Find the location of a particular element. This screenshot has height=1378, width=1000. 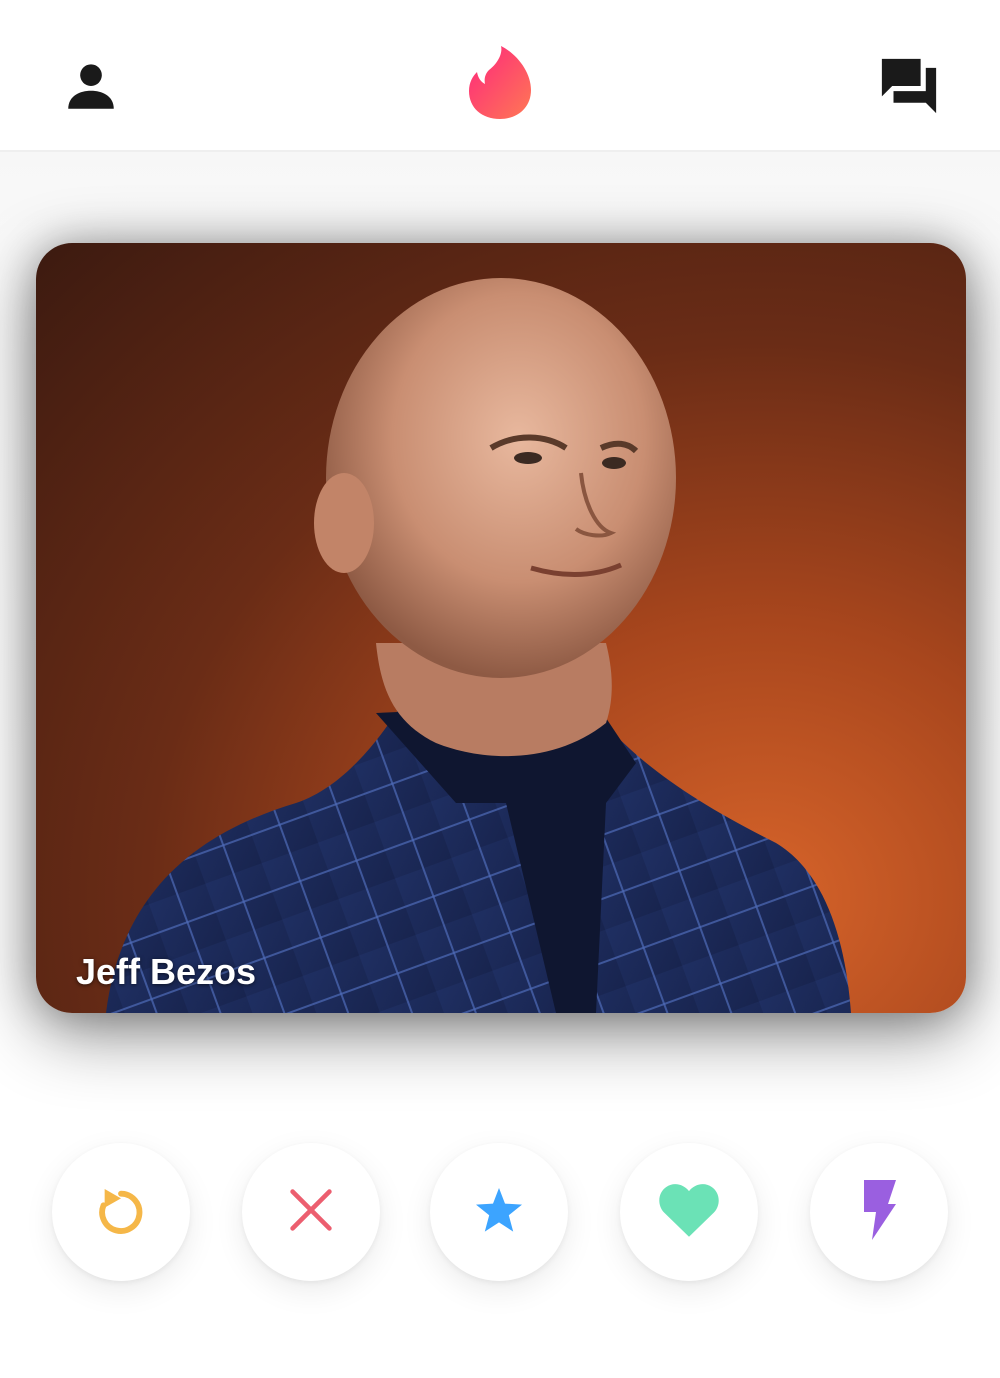

nope-button is located at coordinates (311, 1212).